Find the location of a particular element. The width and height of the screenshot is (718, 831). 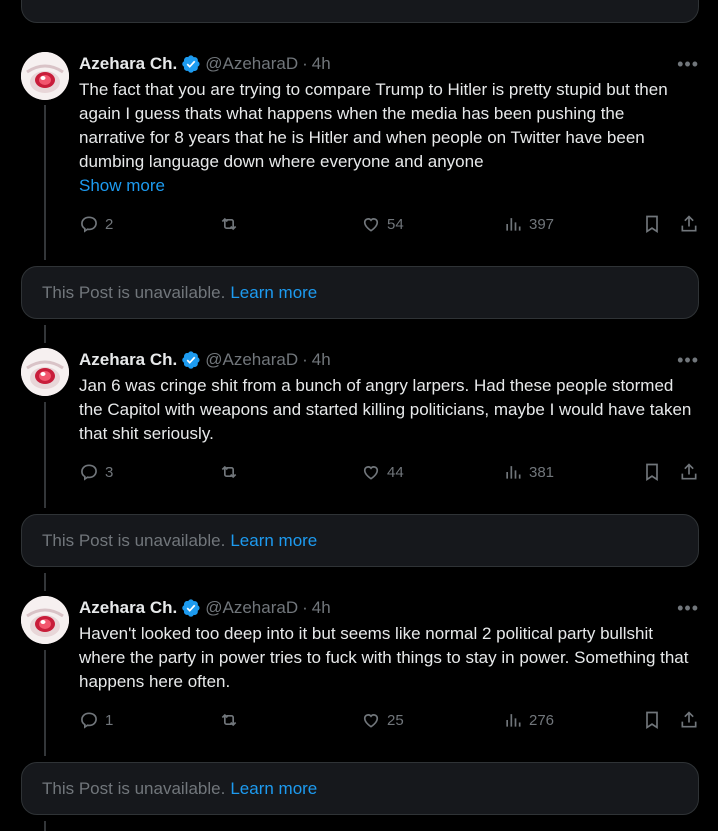

view-count: 397 is located at coordinates (542, 224).